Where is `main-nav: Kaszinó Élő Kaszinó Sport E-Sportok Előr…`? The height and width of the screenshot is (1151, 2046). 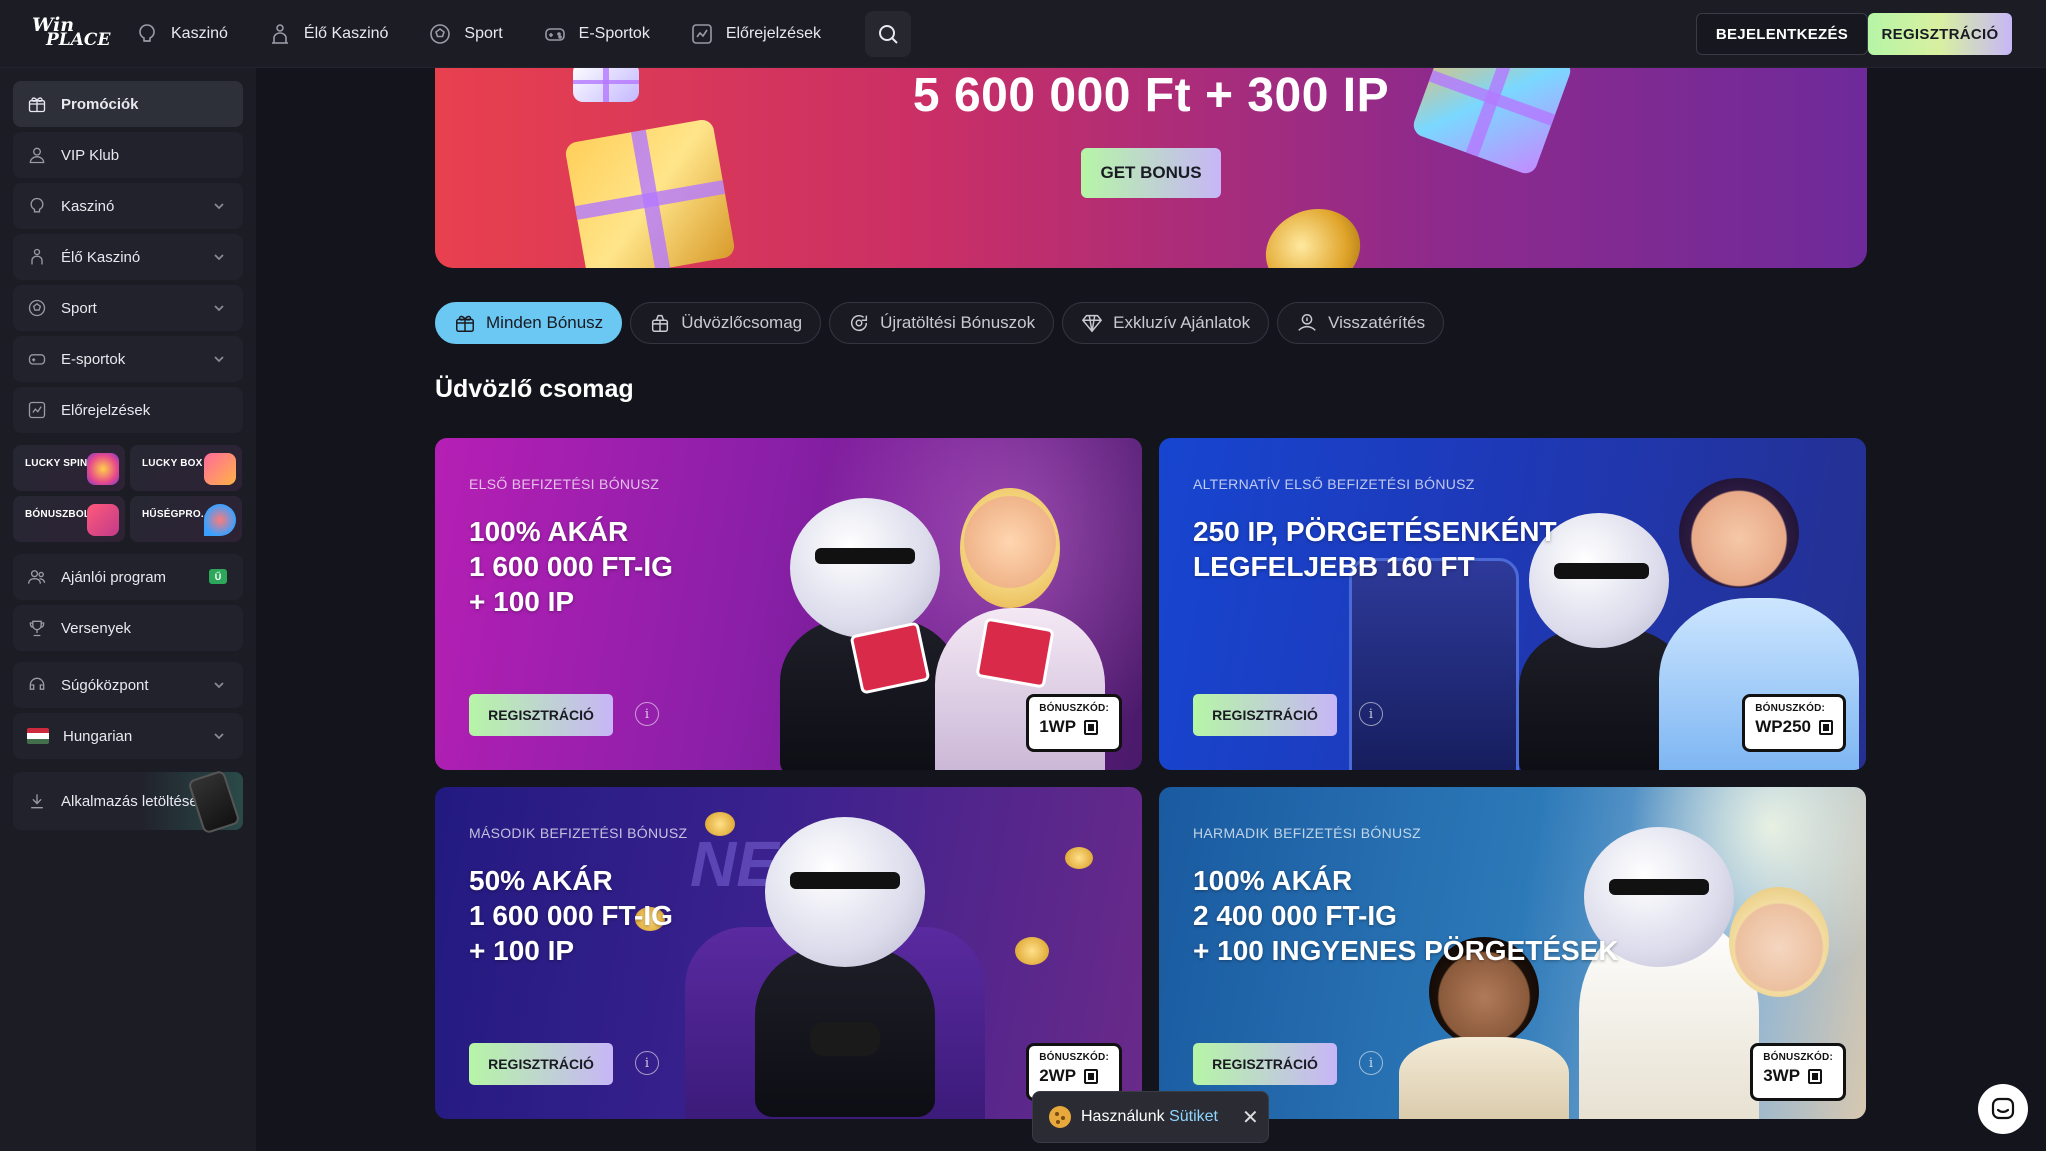 main-nav: Kaszinó Élő Kaszinó Sport E-Sportok Előr… is located at coordinates (523, 34).